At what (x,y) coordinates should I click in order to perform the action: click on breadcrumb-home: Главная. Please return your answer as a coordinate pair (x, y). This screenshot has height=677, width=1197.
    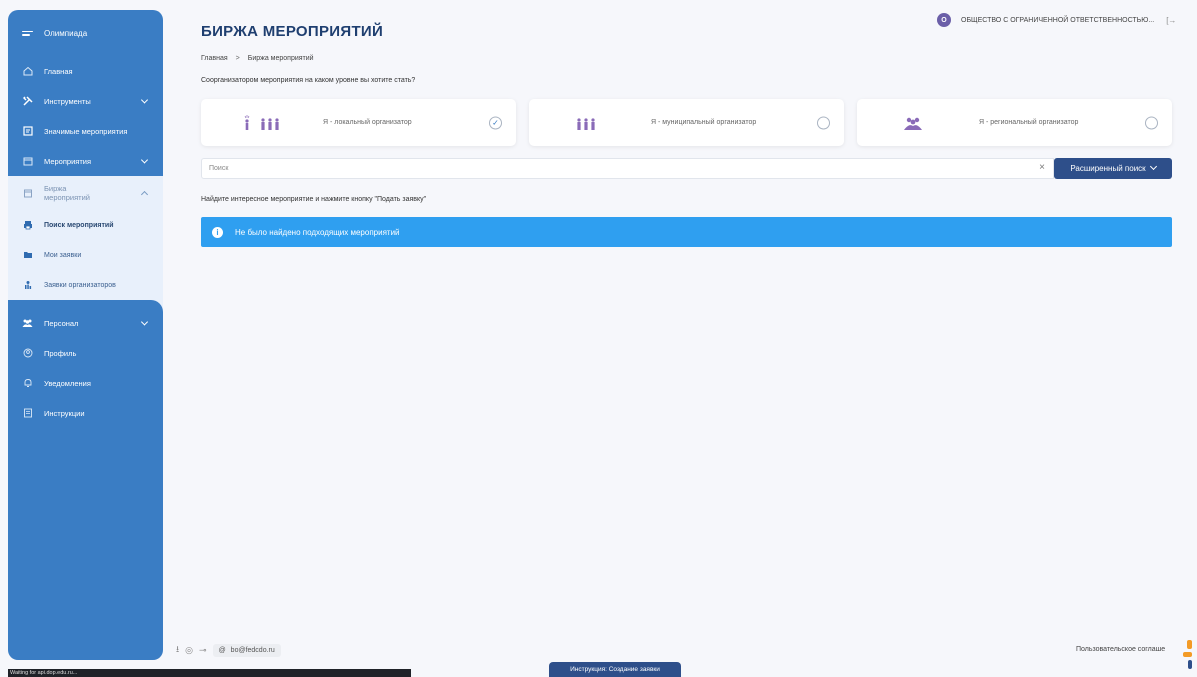
    Looking at the image, I should click on (214, 58).